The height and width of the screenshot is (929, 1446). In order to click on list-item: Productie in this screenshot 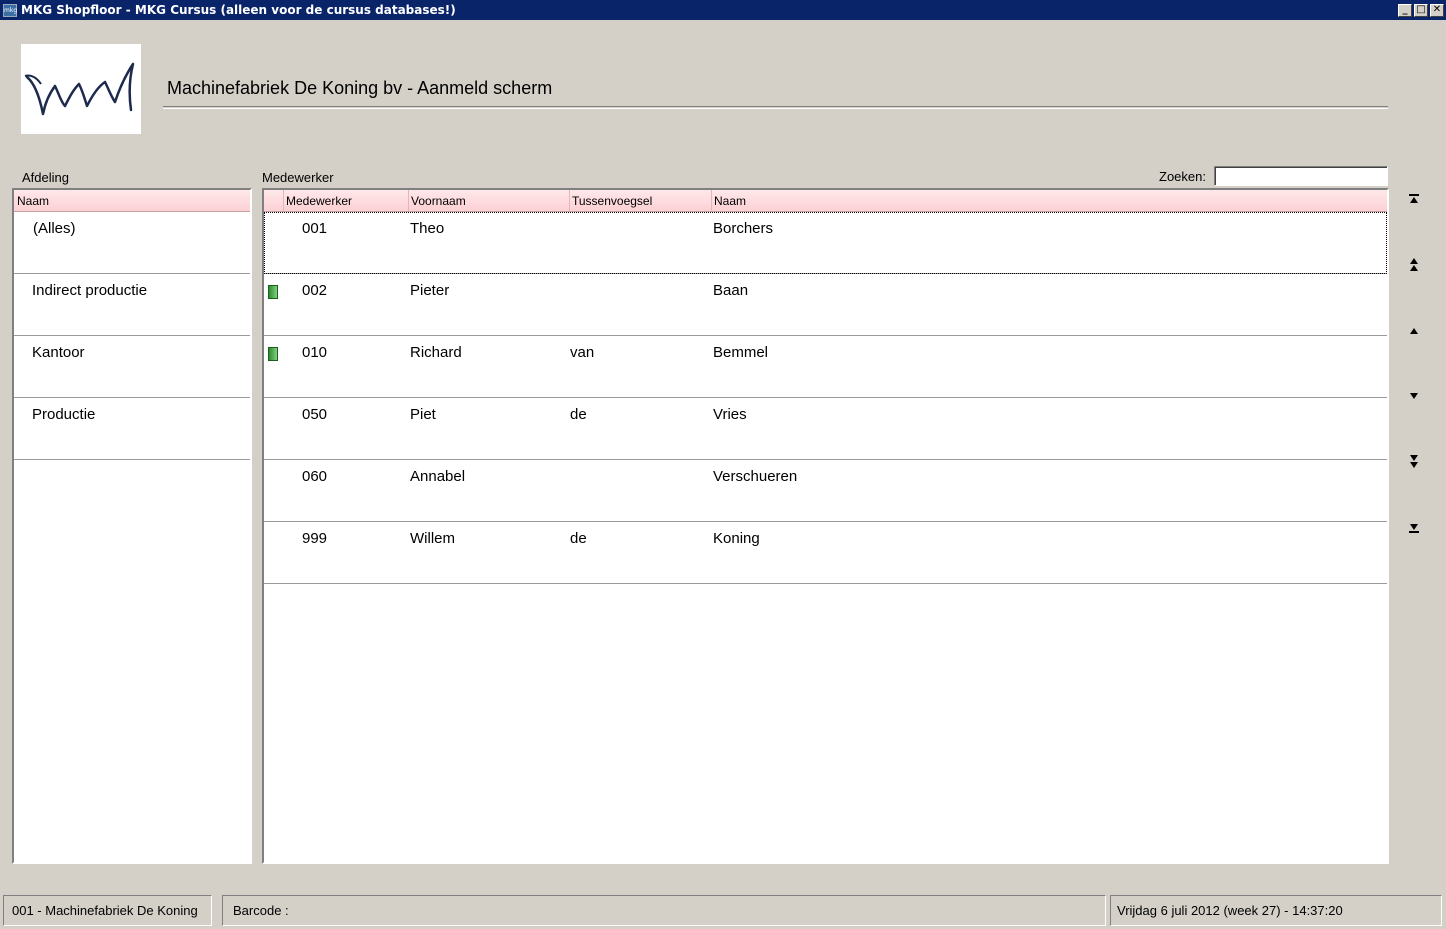, I will do `click(132, 429)`.